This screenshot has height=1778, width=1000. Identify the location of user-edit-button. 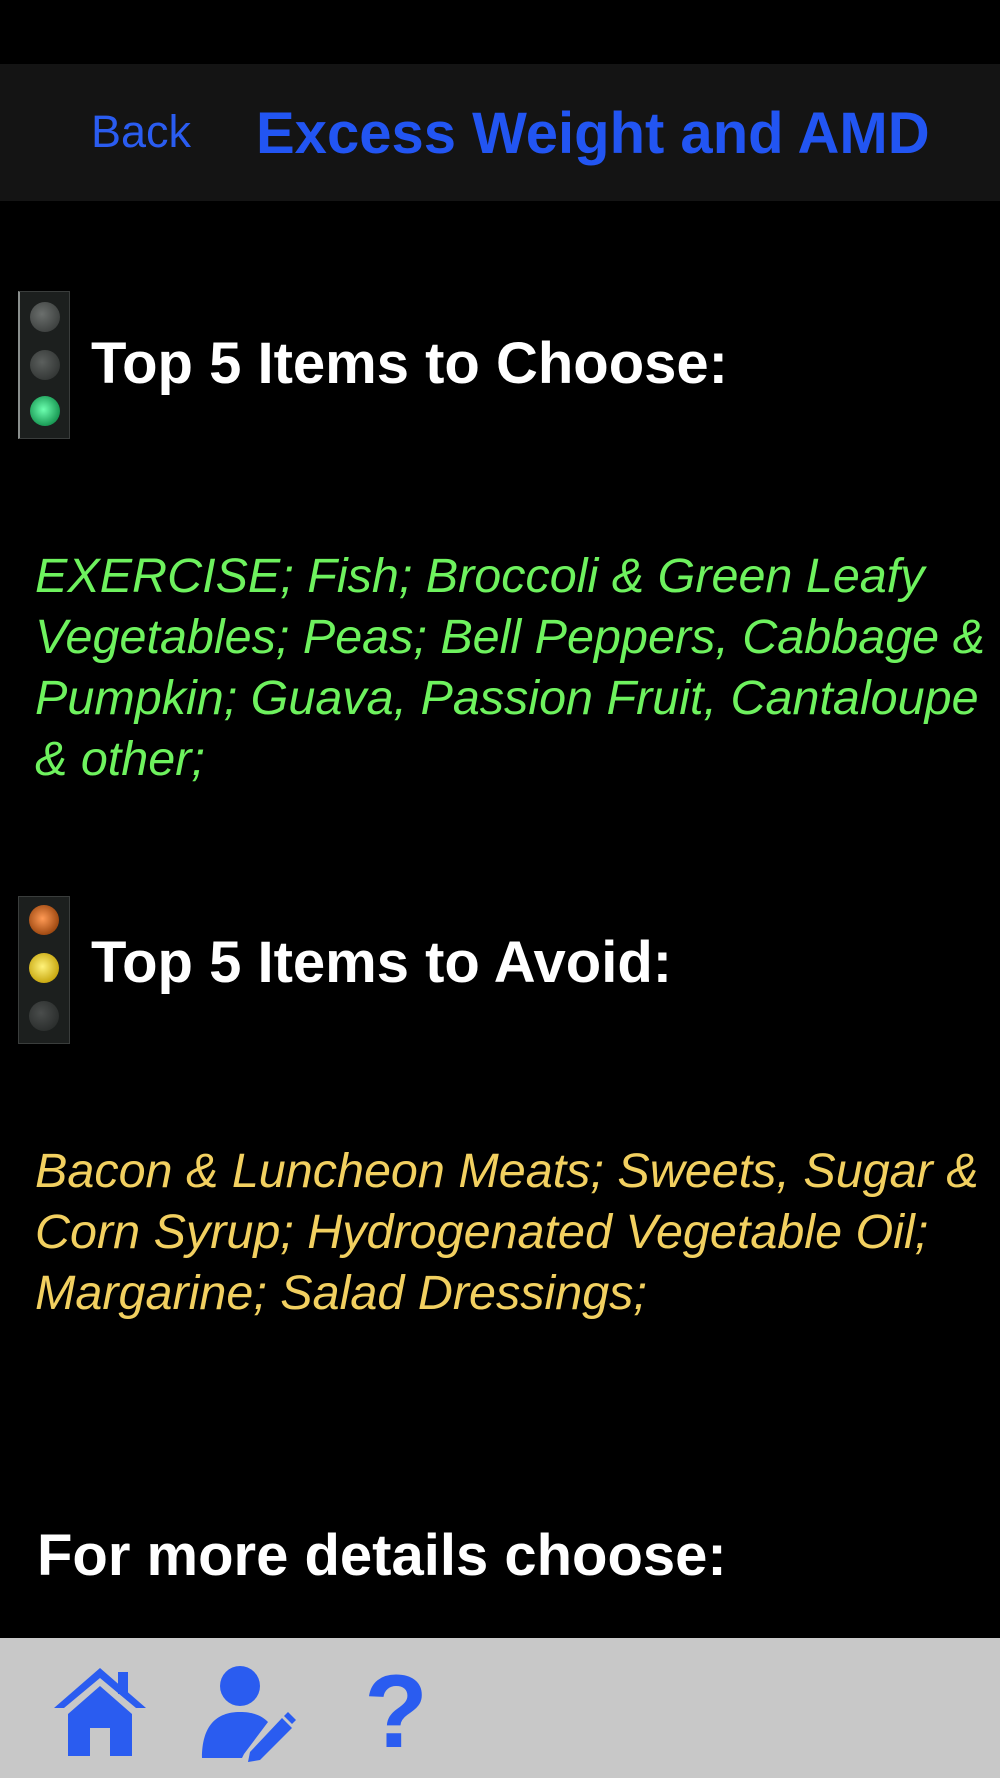
(246, 1712).